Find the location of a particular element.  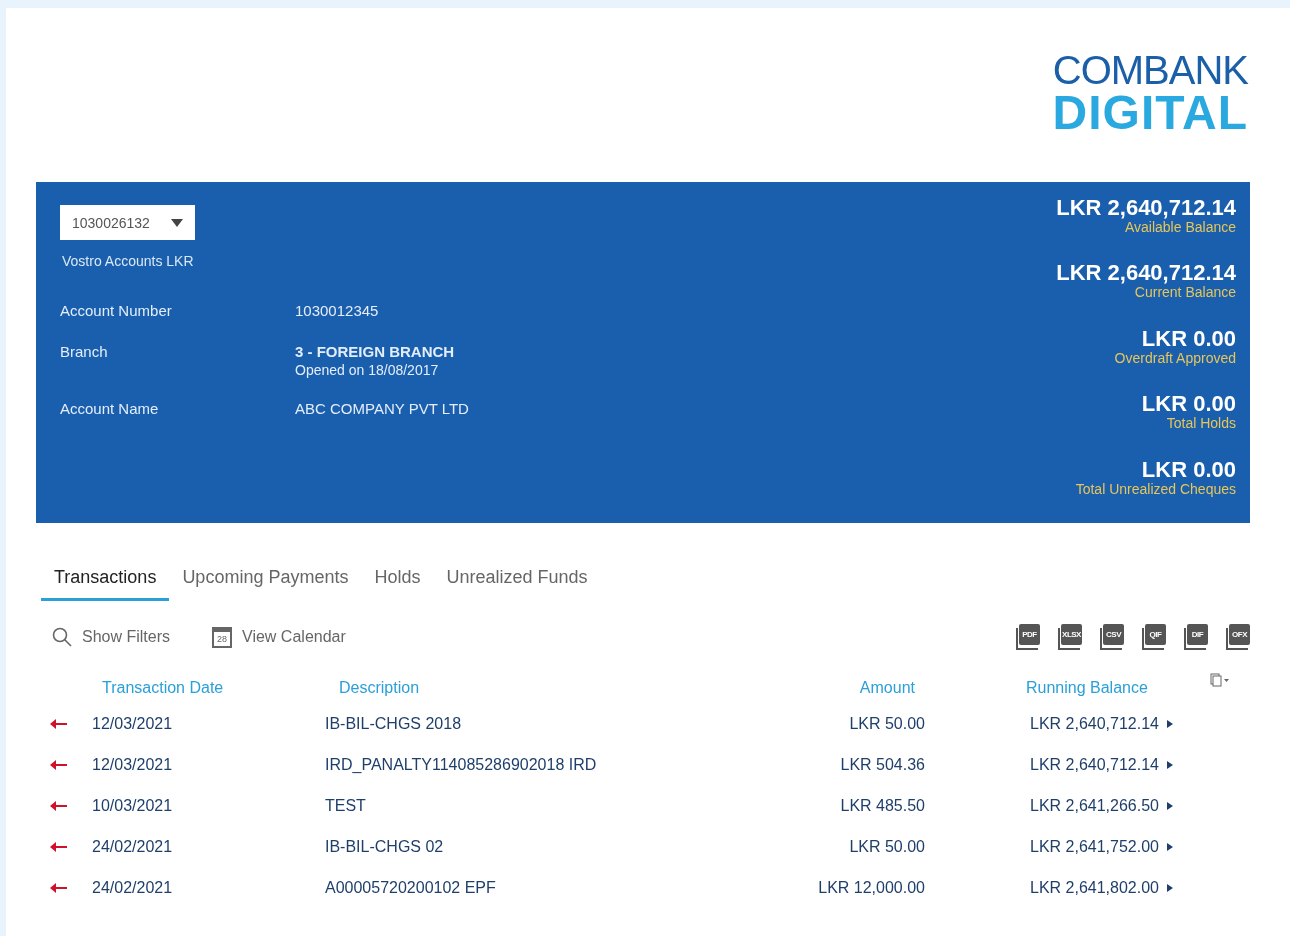

table-cell-text: IRD_PANALTY114085286902018 IRD is located at coordinates (461, 764).